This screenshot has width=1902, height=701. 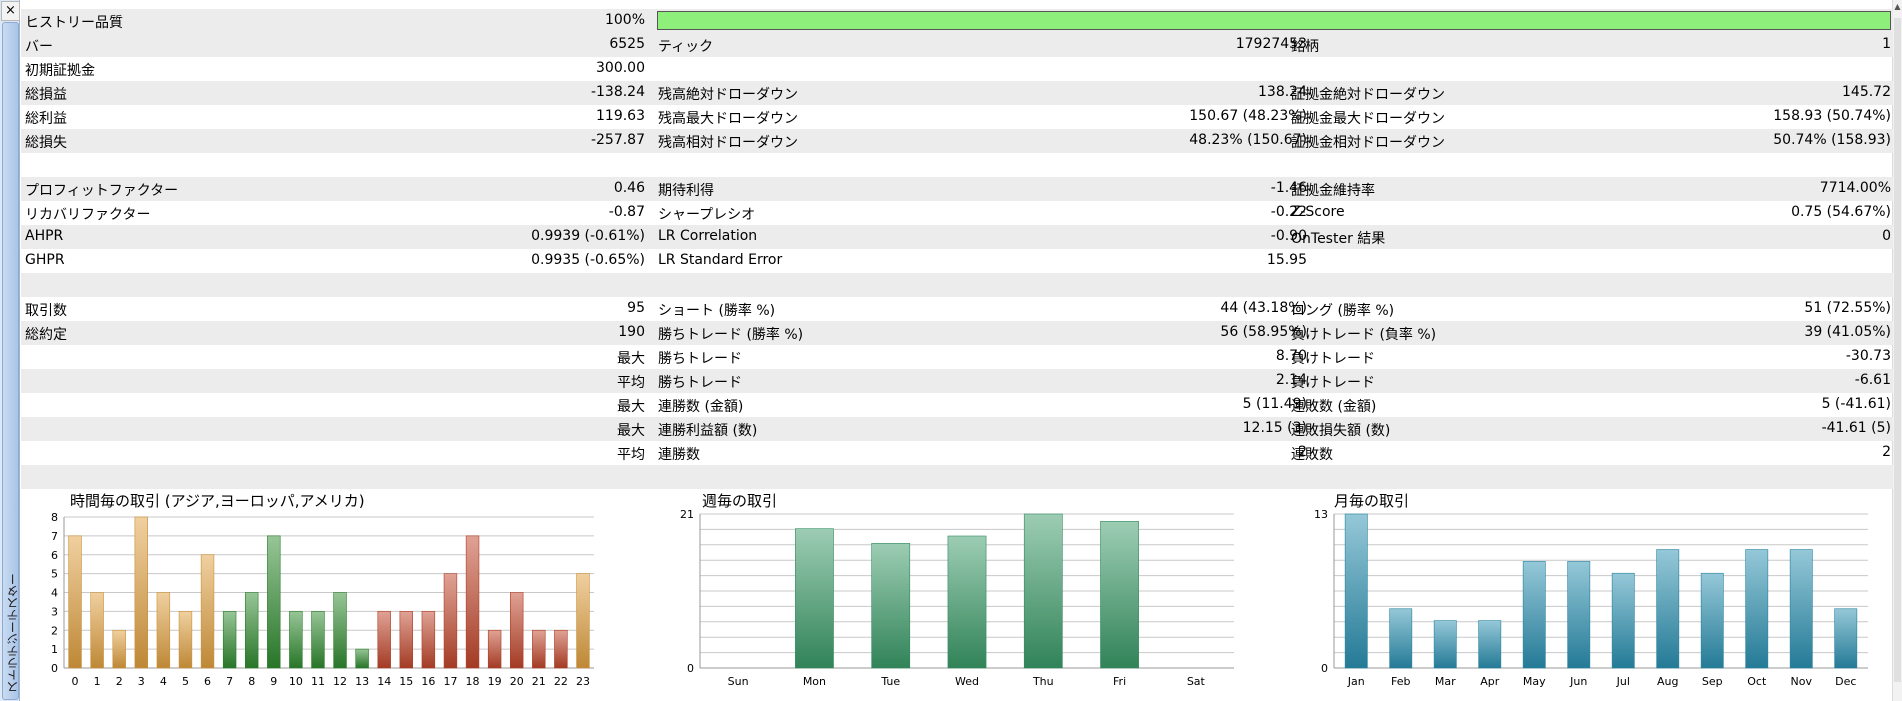 What do you see at coordinates (54, 517) in the screenshot?
I see `y-tick-label: 8` at bounding box center [54, 517].